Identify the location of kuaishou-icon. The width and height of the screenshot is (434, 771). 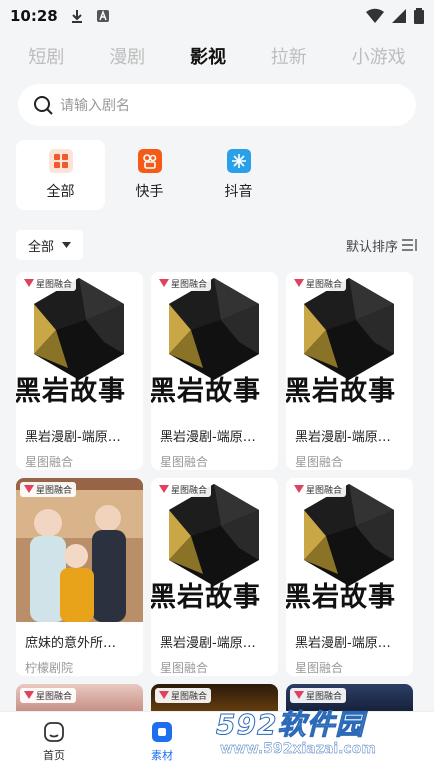
(149, 161).